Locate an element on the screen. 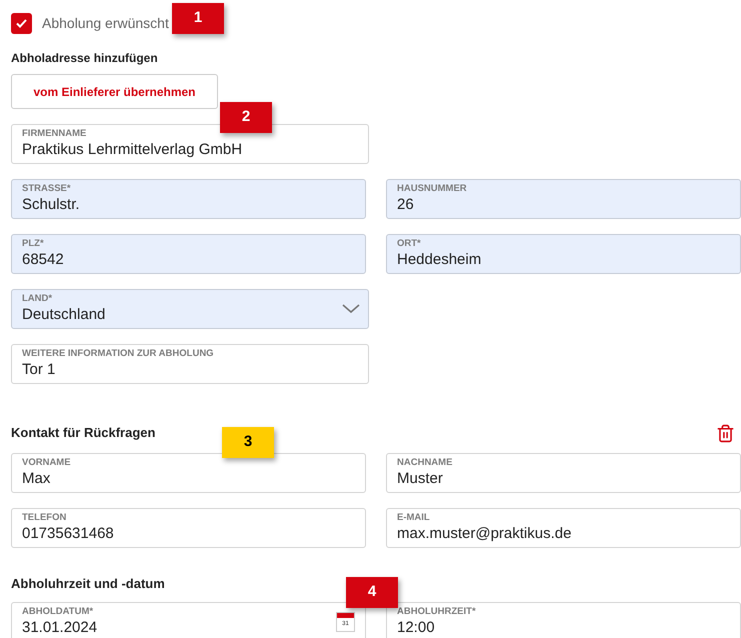 The height and width of the screenshot is (638, 741). input-field: E-MAIL max.muster@praktikus.de is located at coordinates (563, 528).